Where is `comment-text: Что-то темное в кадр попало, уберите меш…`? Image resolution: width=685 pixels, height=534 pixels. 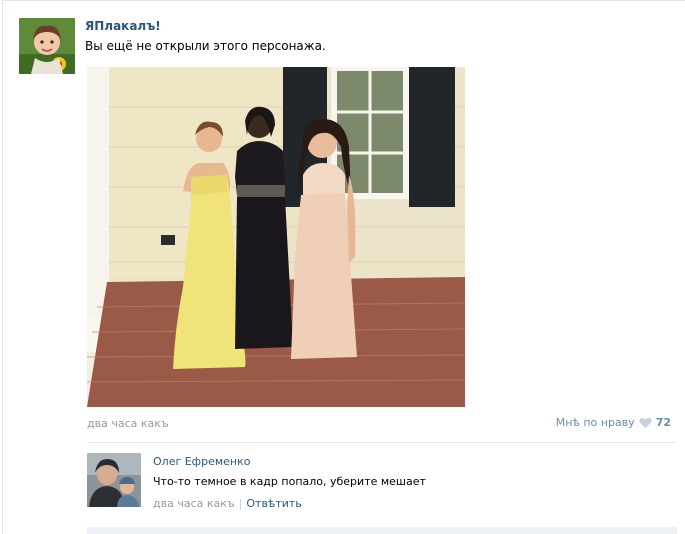 comment-text: Что-то темное в кадр попало, уберите меш… is located at coordinates (289, 481).